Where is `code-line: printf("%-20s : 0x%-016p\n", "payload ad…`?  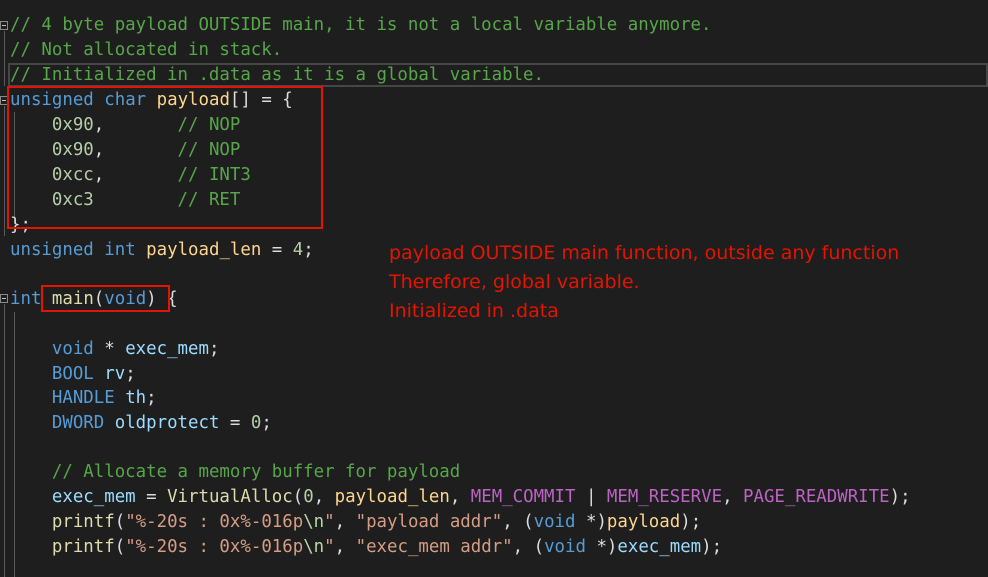 code-line: printf("%-20s : 0x%-016p\n", "payload ad… is located at coordinates (355, 522).